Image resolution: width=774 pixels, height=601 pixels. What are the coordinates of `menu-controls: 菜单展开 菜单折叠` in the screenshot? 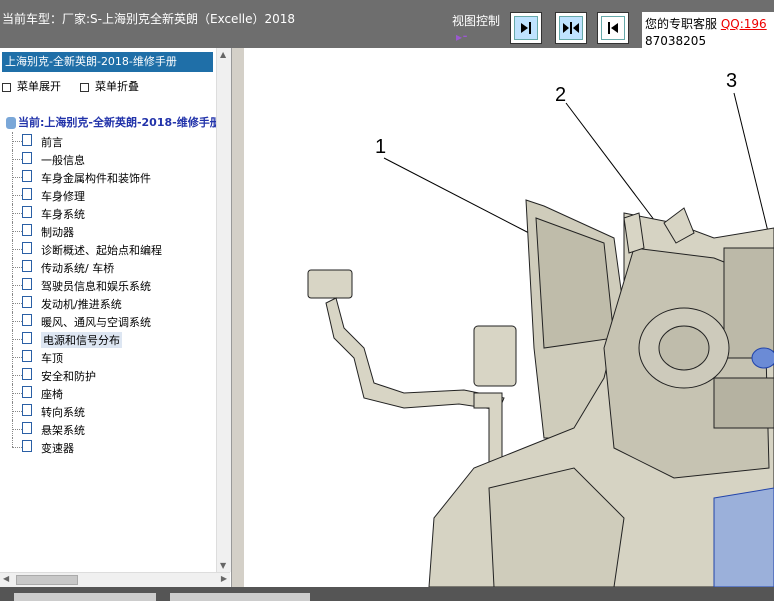 It's located at (70, 86).